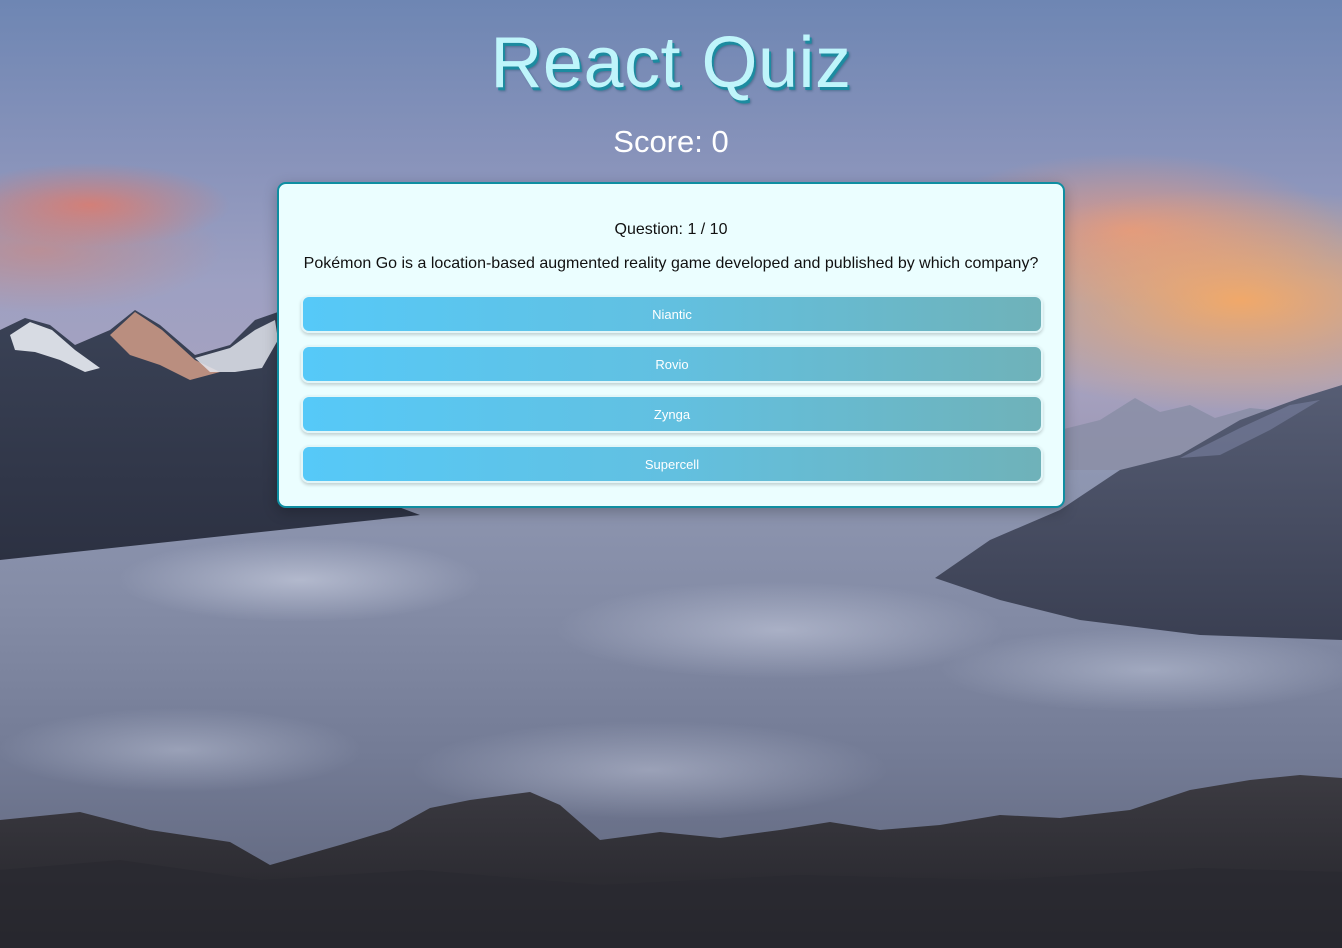  Describe the element at coordinates (672, 314) in the screenshot. I see `answer-button-niantic: Niantic` at that location.